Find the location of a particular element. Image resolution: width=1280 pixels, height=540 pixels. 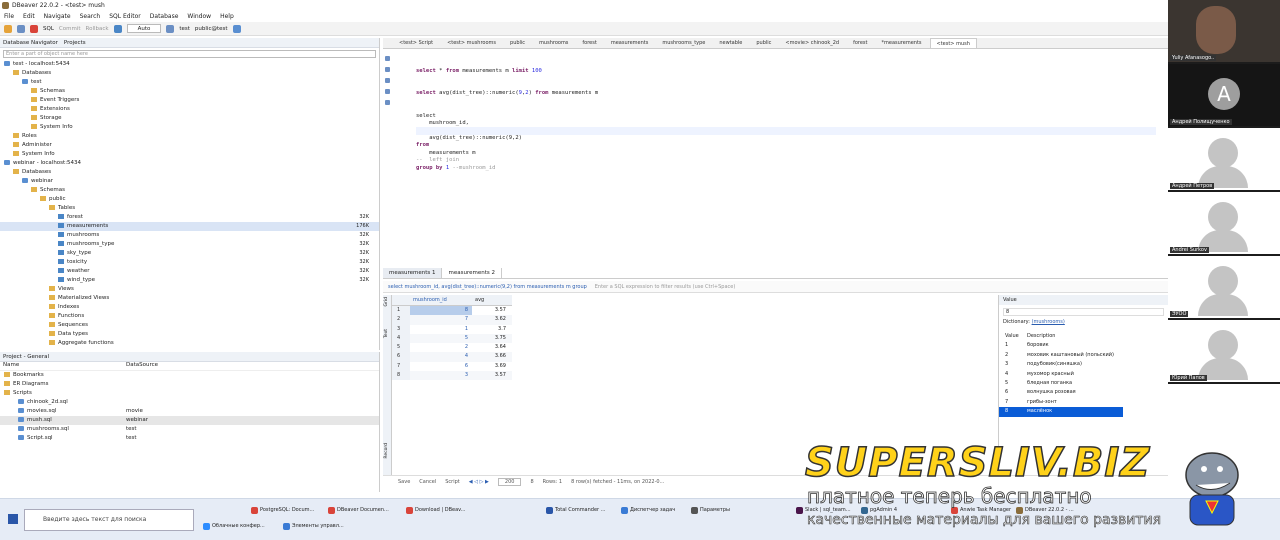

tree-item: Tables is located at coordinates (189, 208).